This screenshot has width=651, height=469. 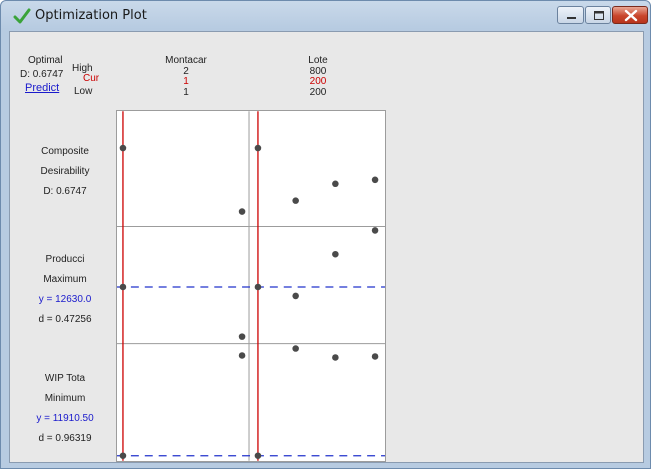 I want to click on maximize-button, so click(x=598, y=15).